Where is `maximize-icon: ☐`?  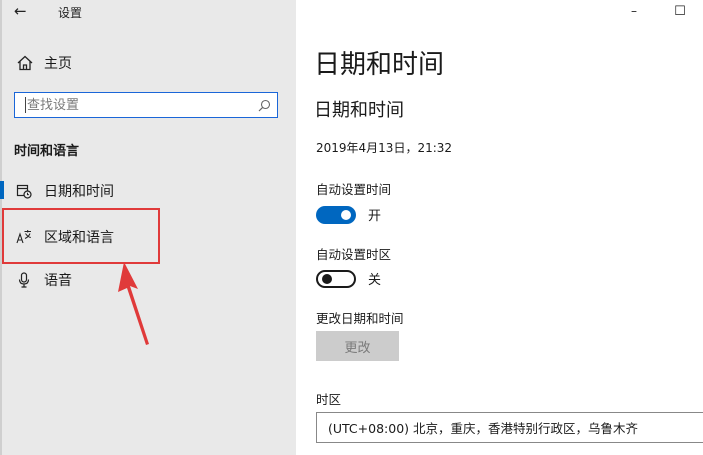 maximize-icon: ☐ is located at coordinates (680, 11).